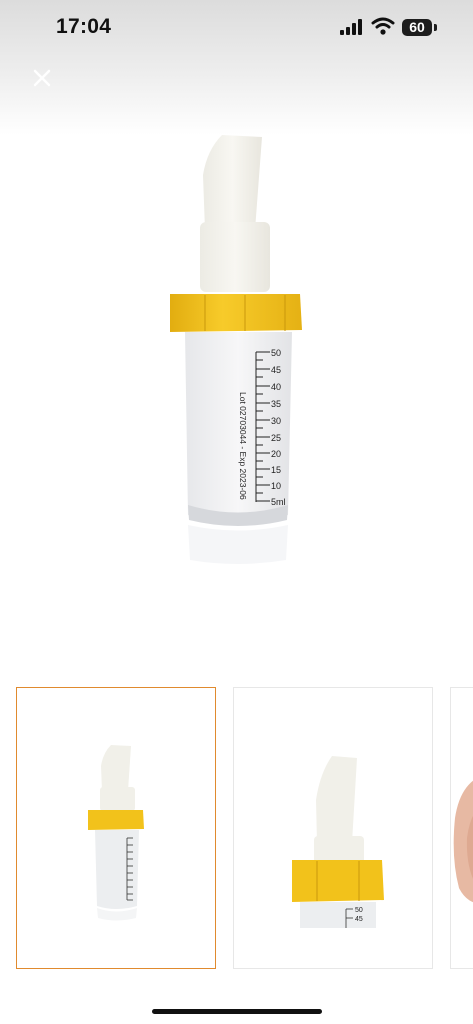 The height and width of the screenshot is (1024, 473). What do you see at coordinates (359, 910) in the screenshot?
I see `thumb-scale-mark: 50` at bounding box center [359, 910].